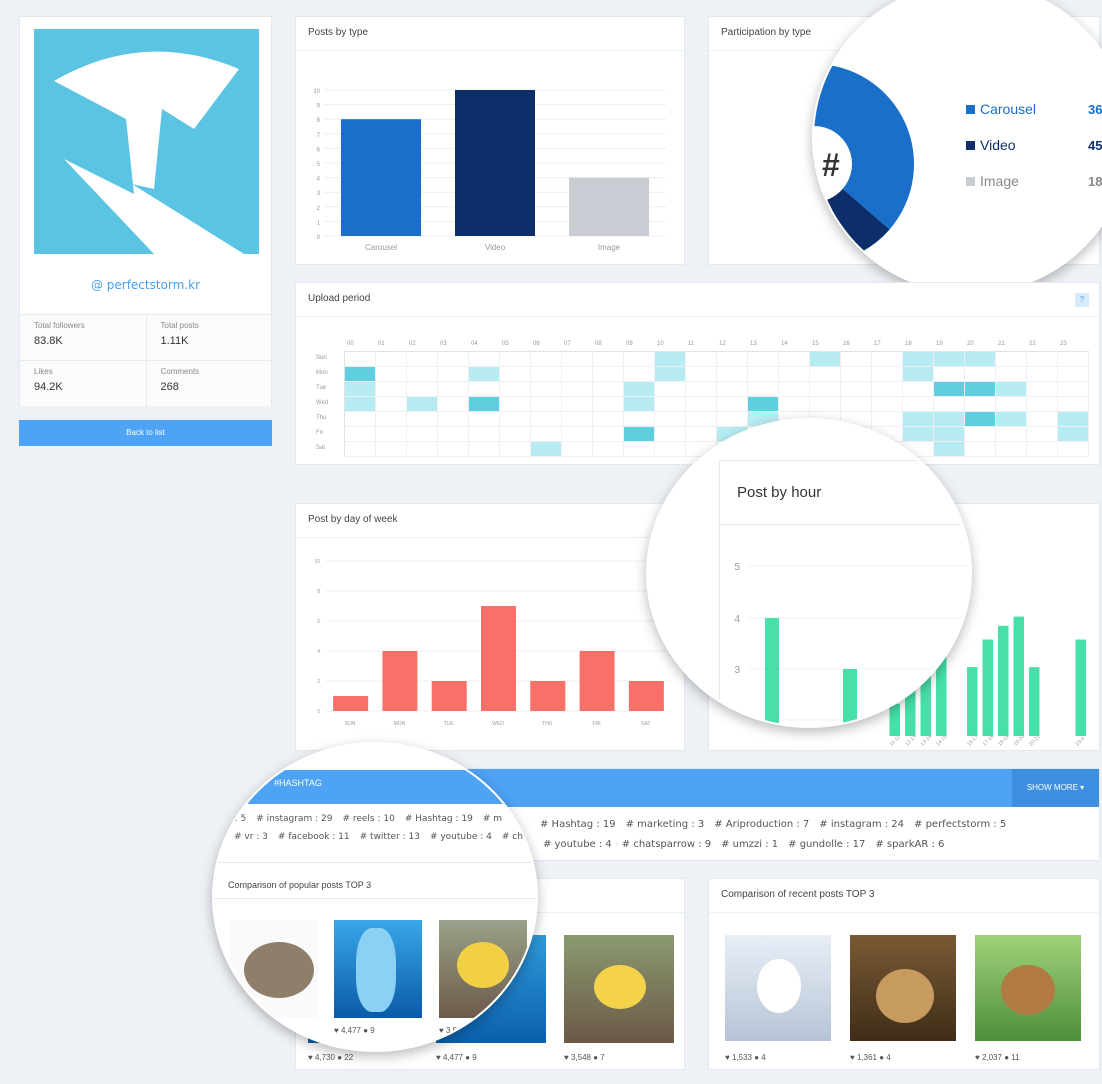 The height and width of the screenshot is (1084, 1102). What do you see at coordinates (761, 824) in the screenshot?
I see `hashtag-item: # Ariproduction : 7` at bounding box center [761, 824].